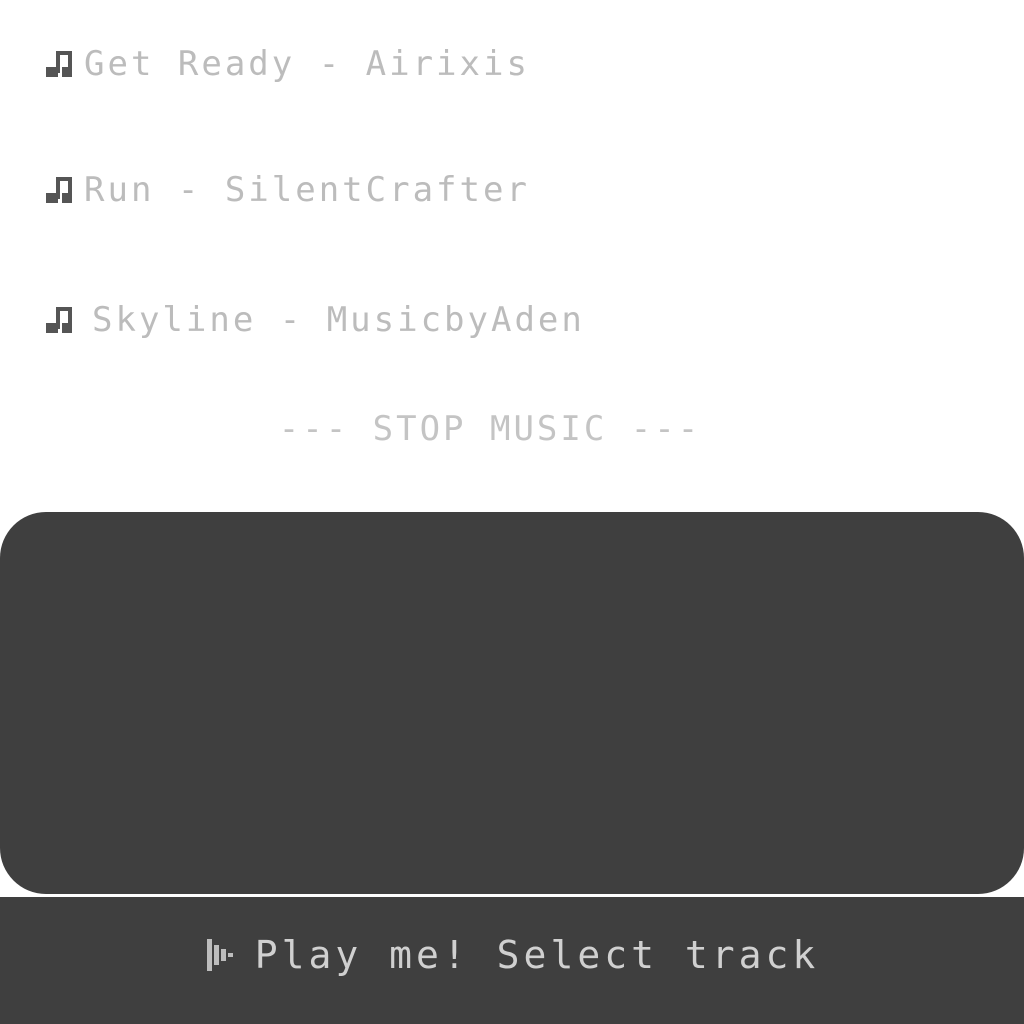 This screenshot has width=1024, height=1024. I want to click on track-item-get-ready: Get Ready - Airixis, so click(287, 64).